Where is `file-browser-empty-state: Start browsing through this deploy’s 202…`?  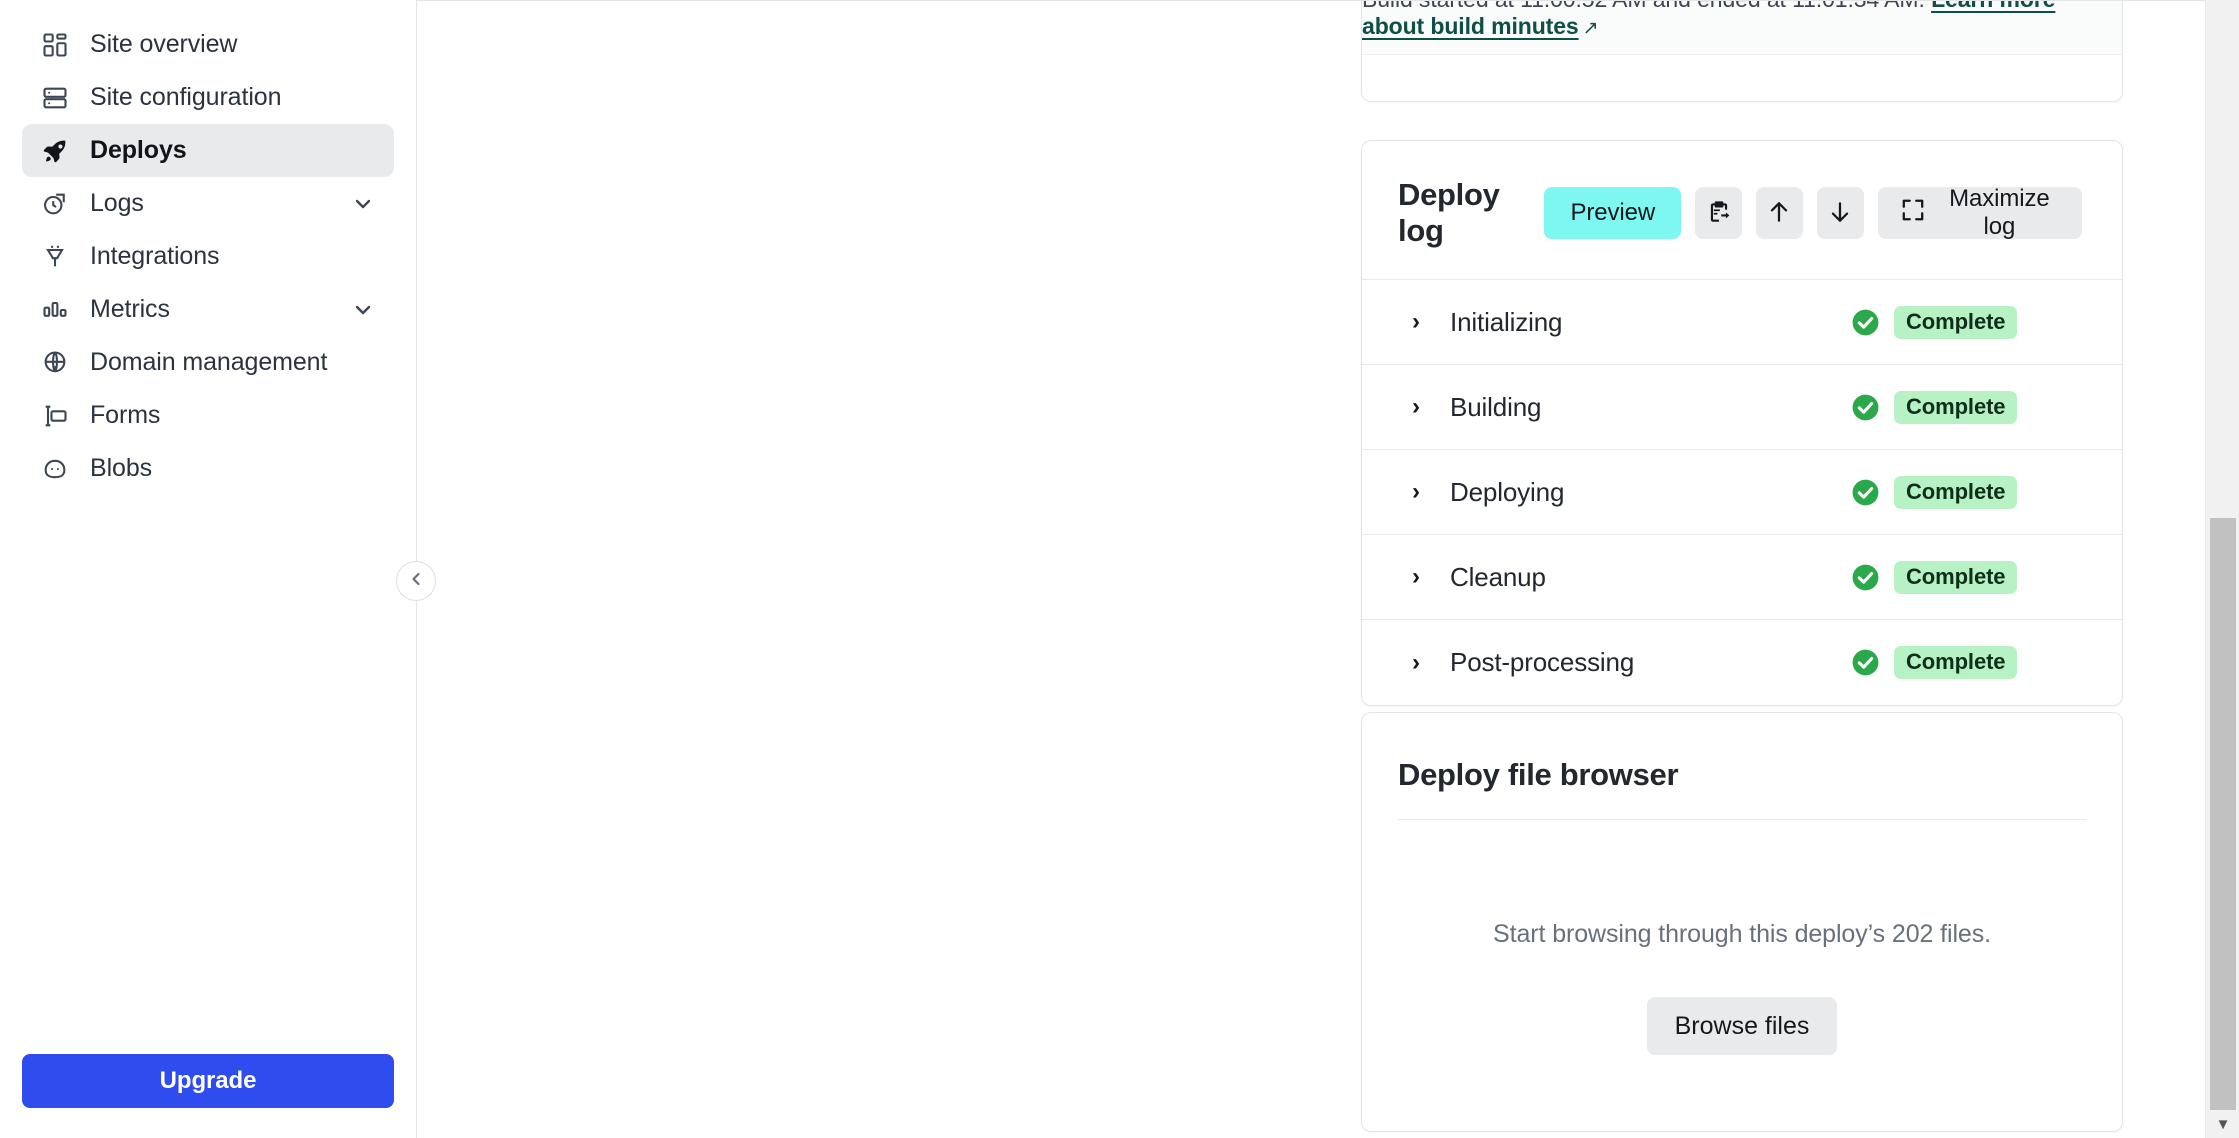
file-browser-empty-state: Start browsing through this deploy’s 202… is located at coordinates (1742, 937).